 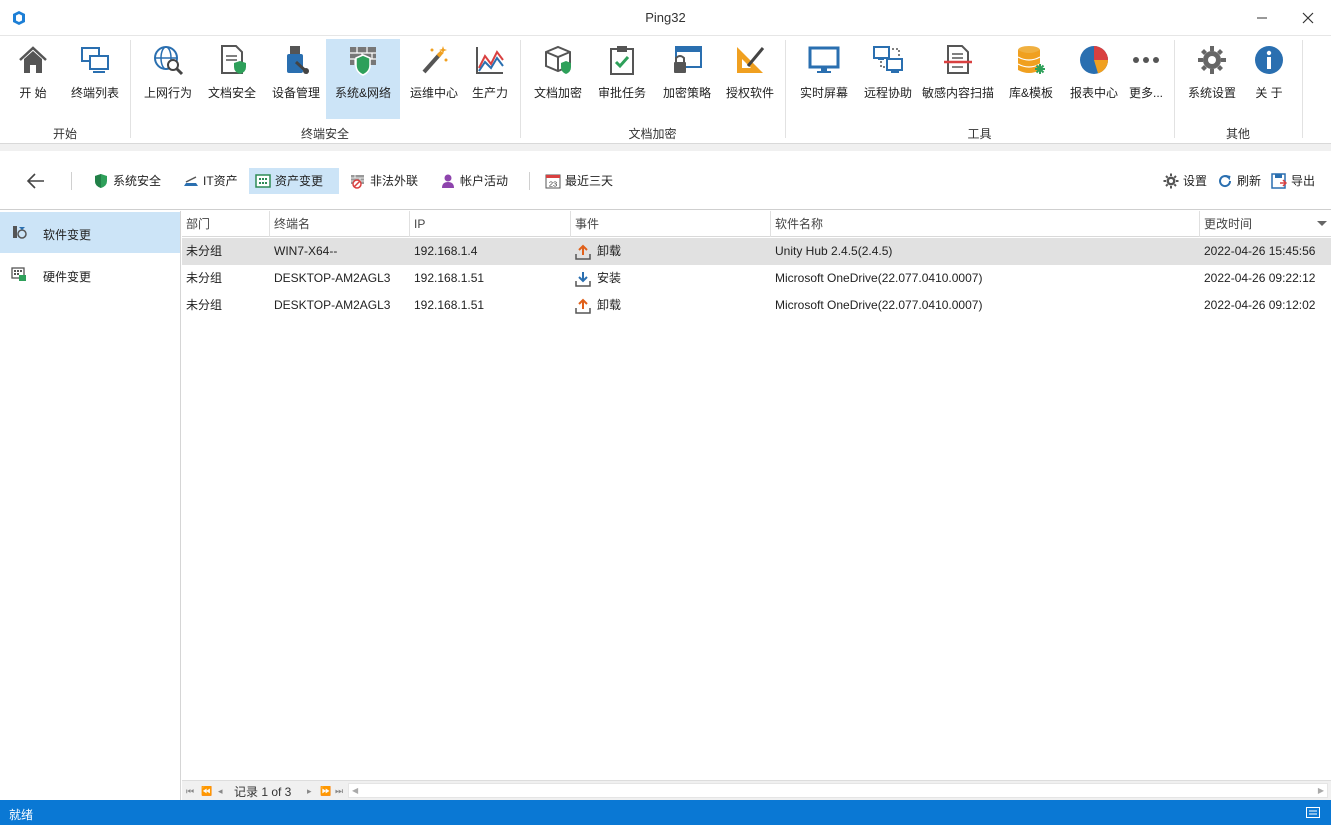 What do you see at coordinates (340, 224) in the screenshot?
I see `column-header-terminal: 终端名` at bounding box center [340, 224].